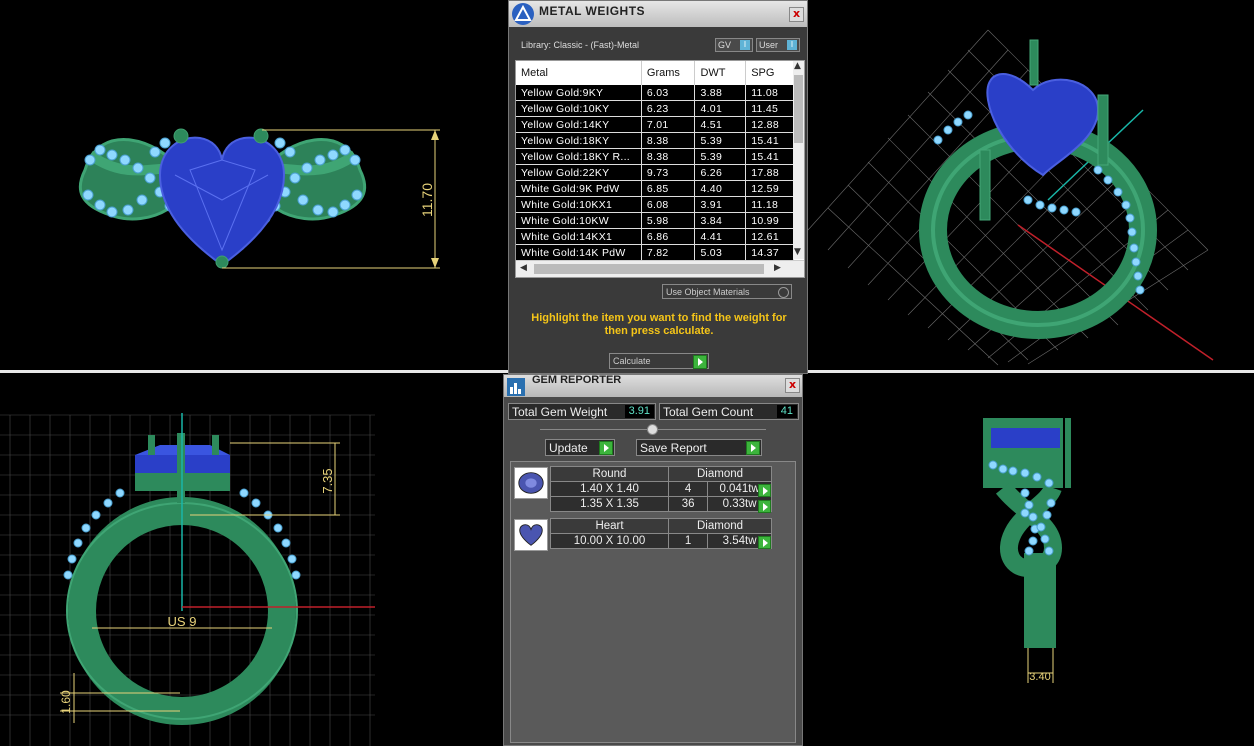 This screenshot has height=746, width=1254. Describe the element at coordinates (579, 204) in the screenshot. I see `metal-name: White Gold:10KX1` at that location.